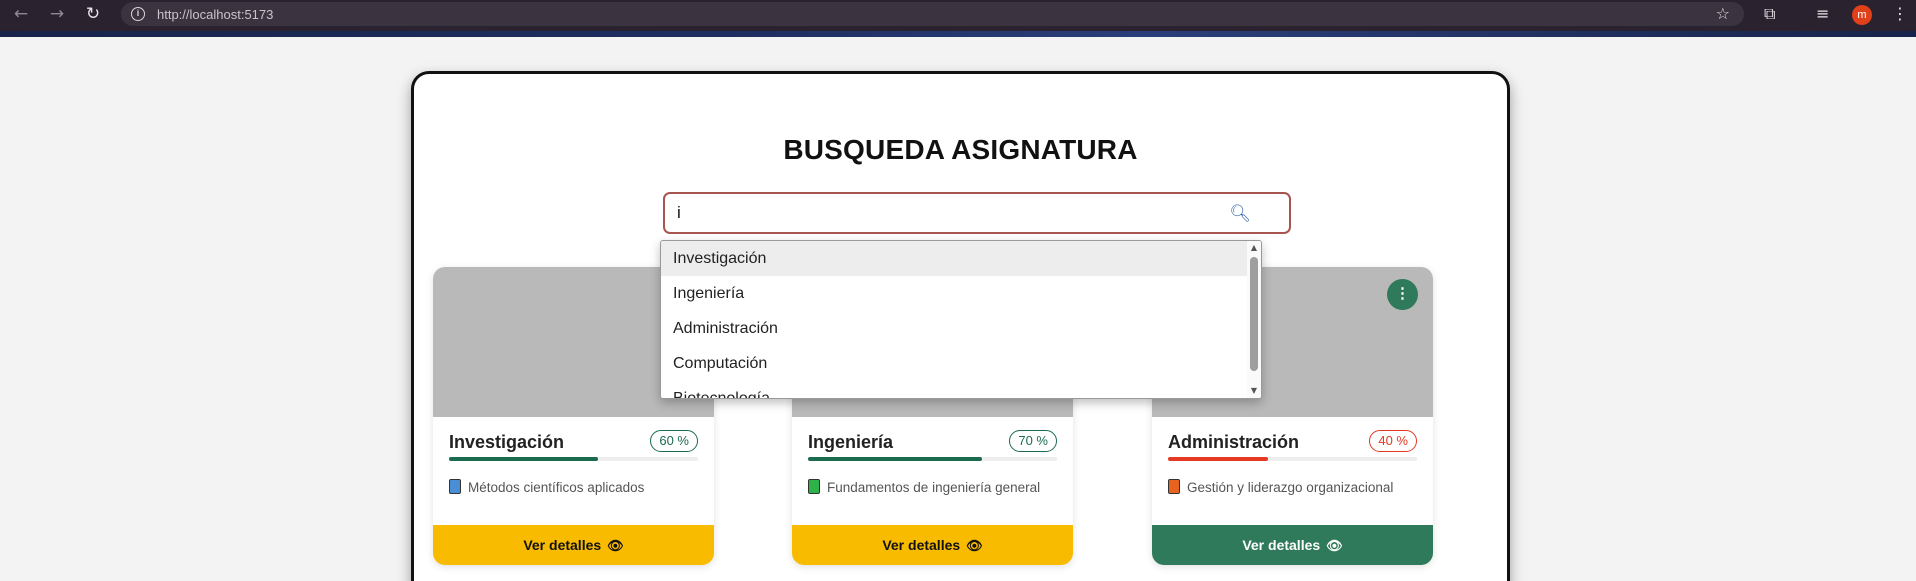 The image size is (1916, 581). I want to click on avatar: m, so click(1862, 15).